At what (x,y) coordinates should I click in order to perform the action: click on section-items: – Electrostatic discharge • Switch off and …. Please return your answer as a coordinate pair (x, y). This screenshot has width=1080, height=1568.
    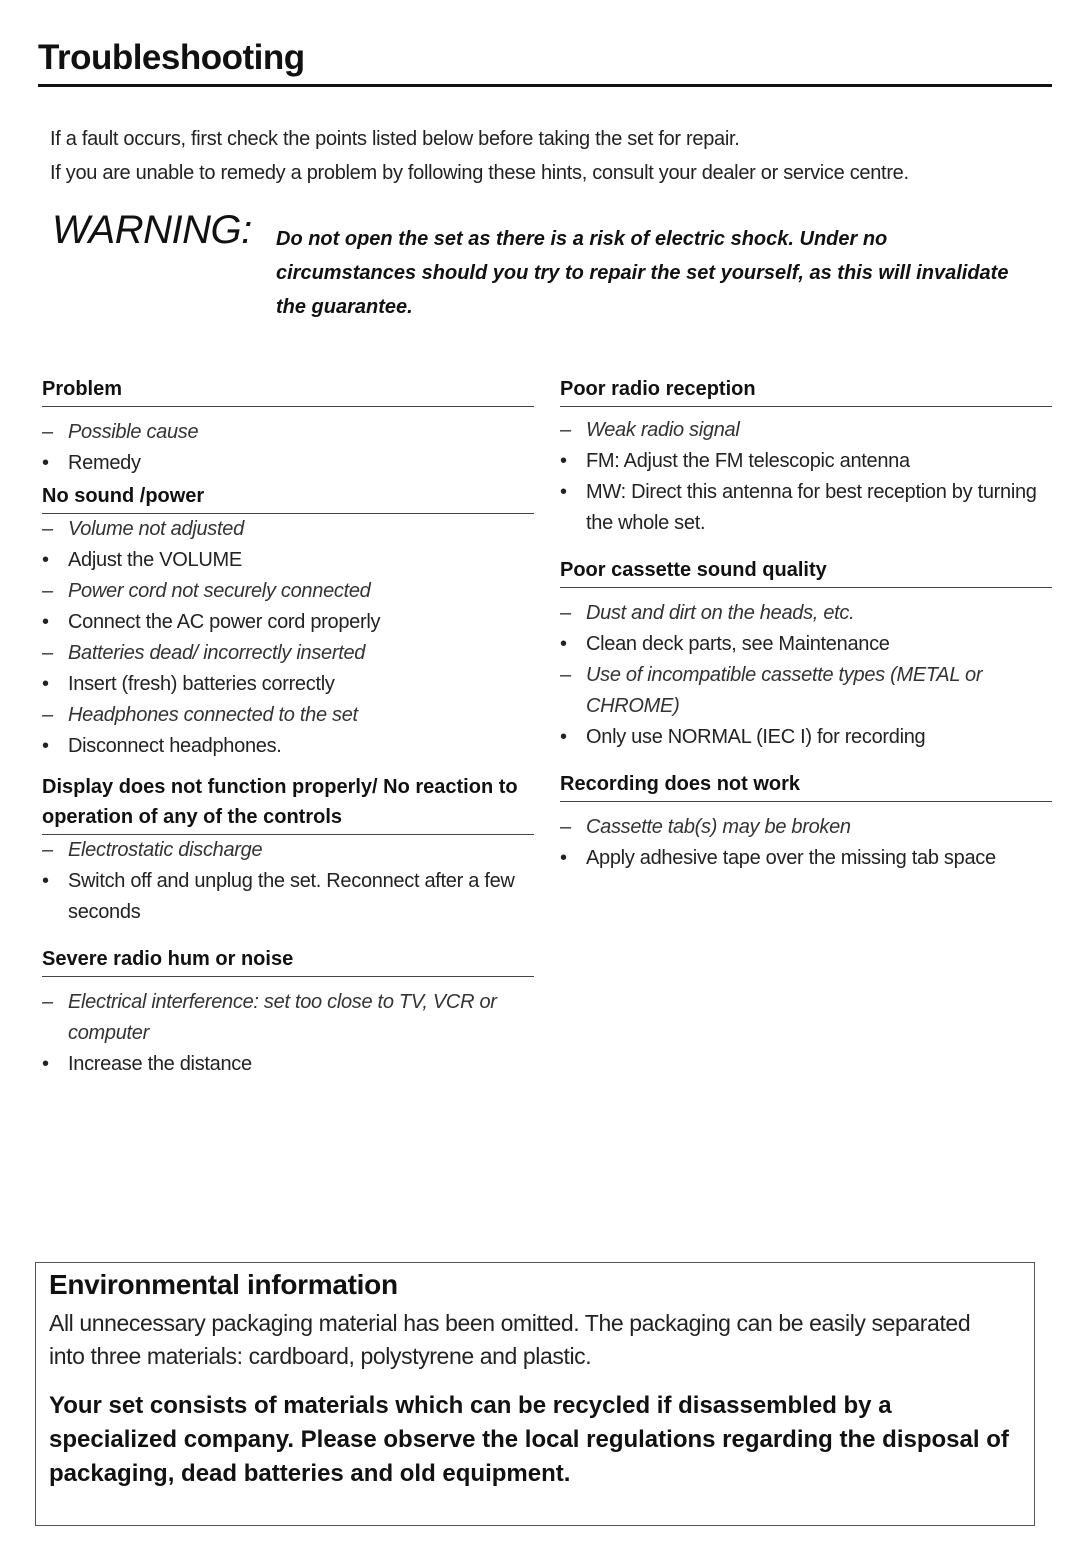
    Looking at the image, I should click on (288, 881).